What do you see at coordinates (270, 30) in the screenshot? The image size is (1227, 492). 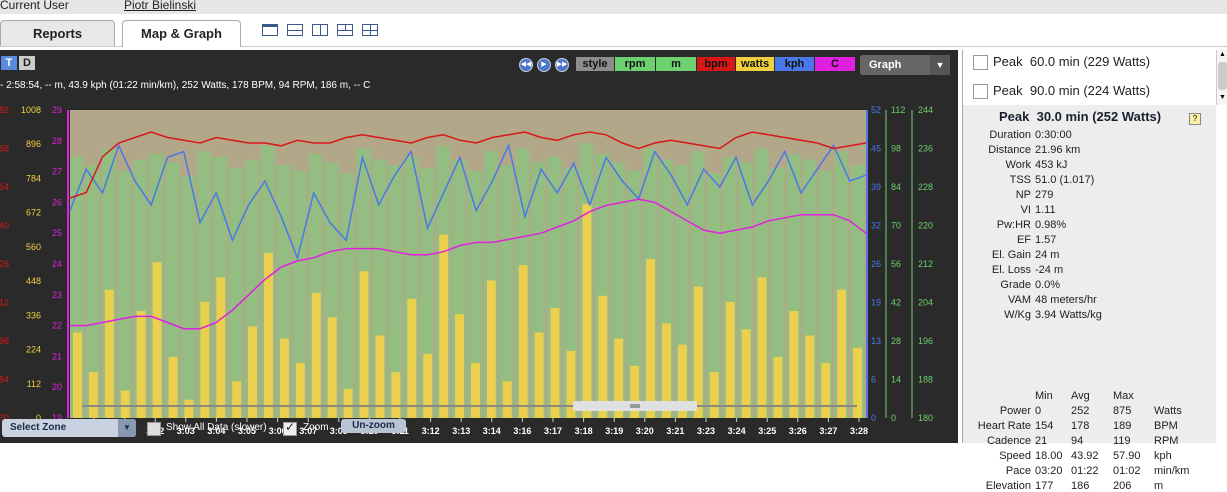 I see `layout-single-icon` at bounding box center [270, 30].